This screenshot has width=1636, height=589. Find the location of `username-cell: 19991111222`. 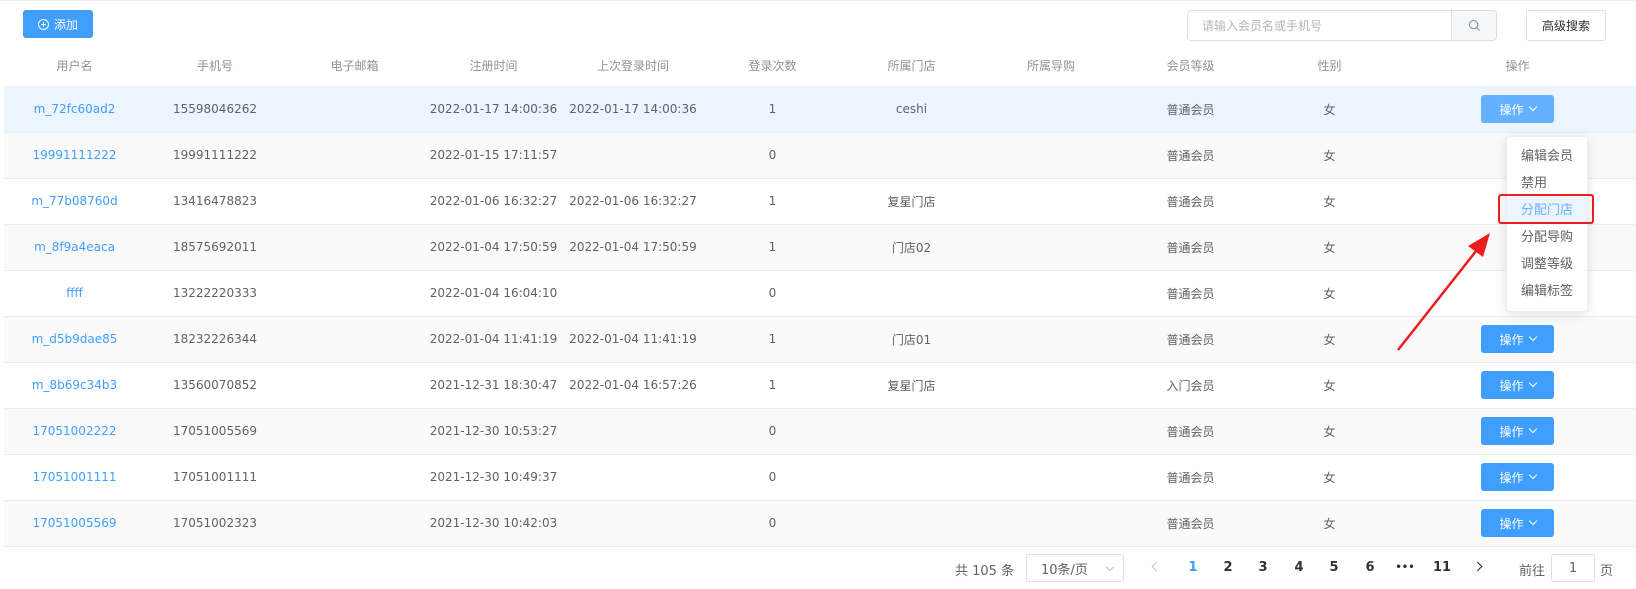

username-cell: 19991111222 is located at coordinates (74, 155).